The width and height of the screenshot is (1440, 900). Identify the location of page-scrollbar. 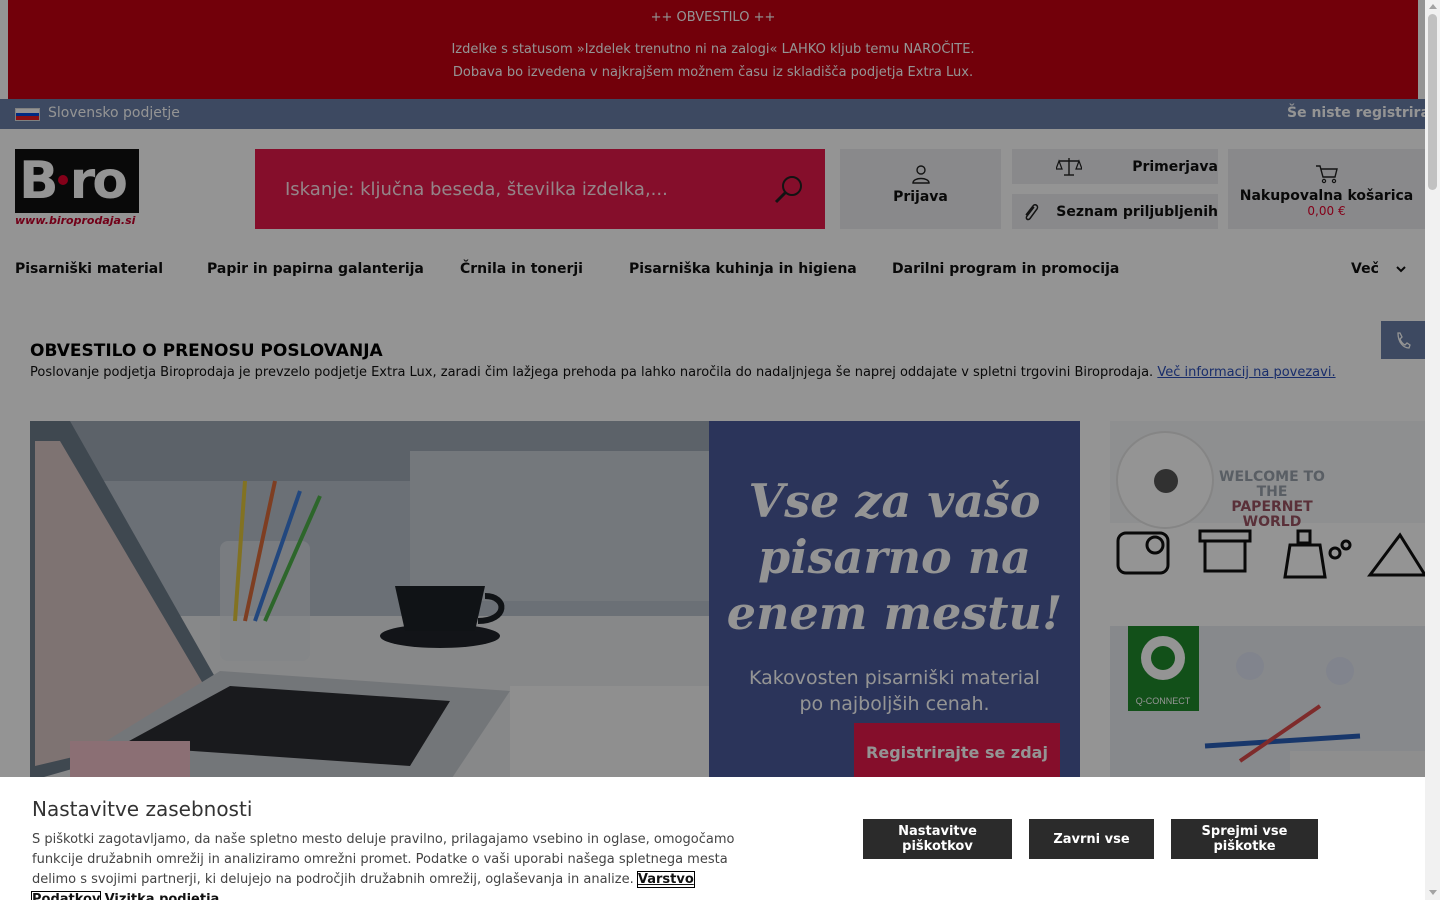
(1432, 450).